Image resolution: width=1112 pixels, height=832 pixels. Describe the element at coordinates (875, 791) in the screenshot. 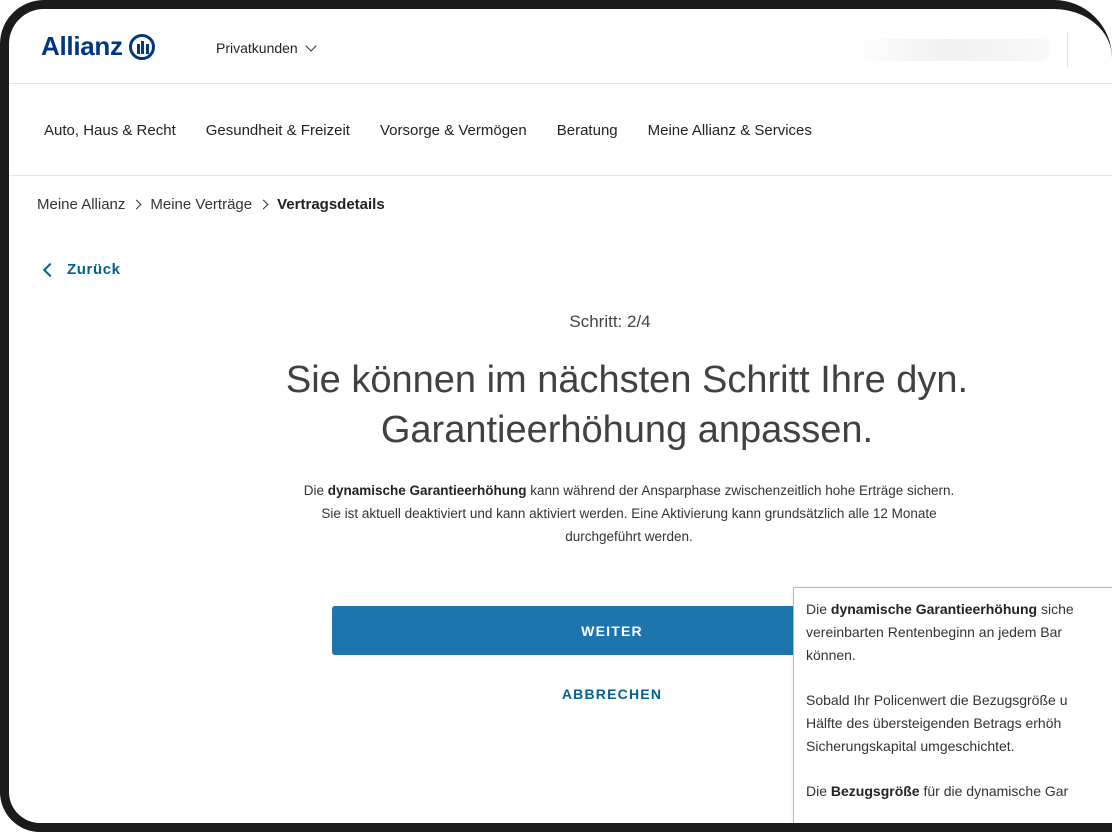

I see `tooltip-p3-bold: Bezugsgröße` at that location.